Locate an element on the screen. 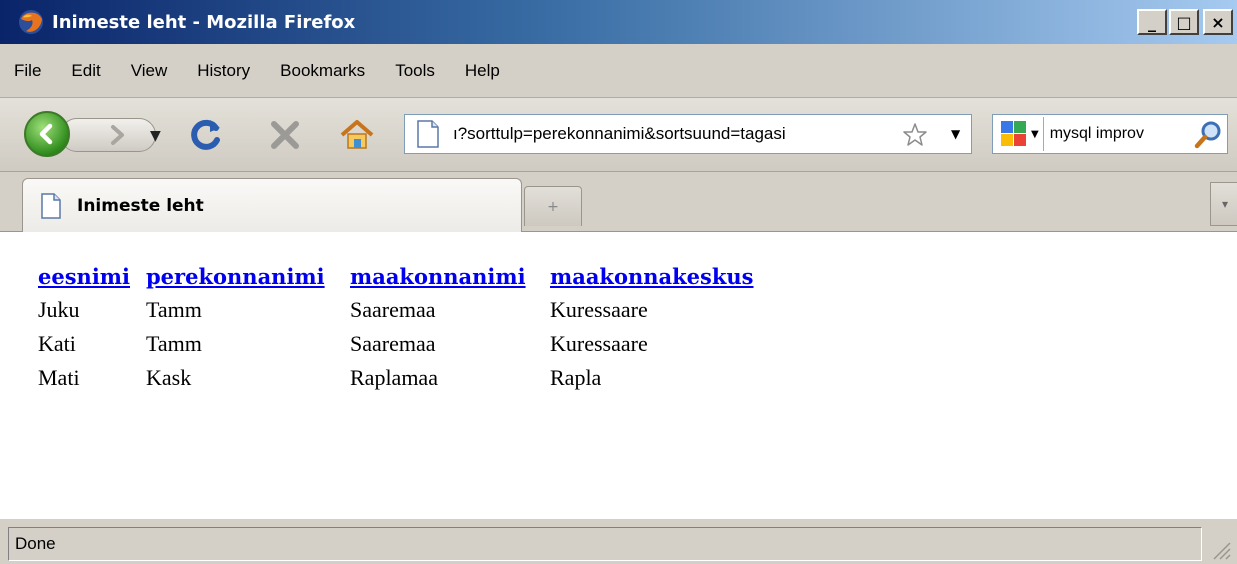 The height and width of the screenshot is (564, 1237). sort-link-eesnimi: eesnimi is located at coordinates (84, 276).